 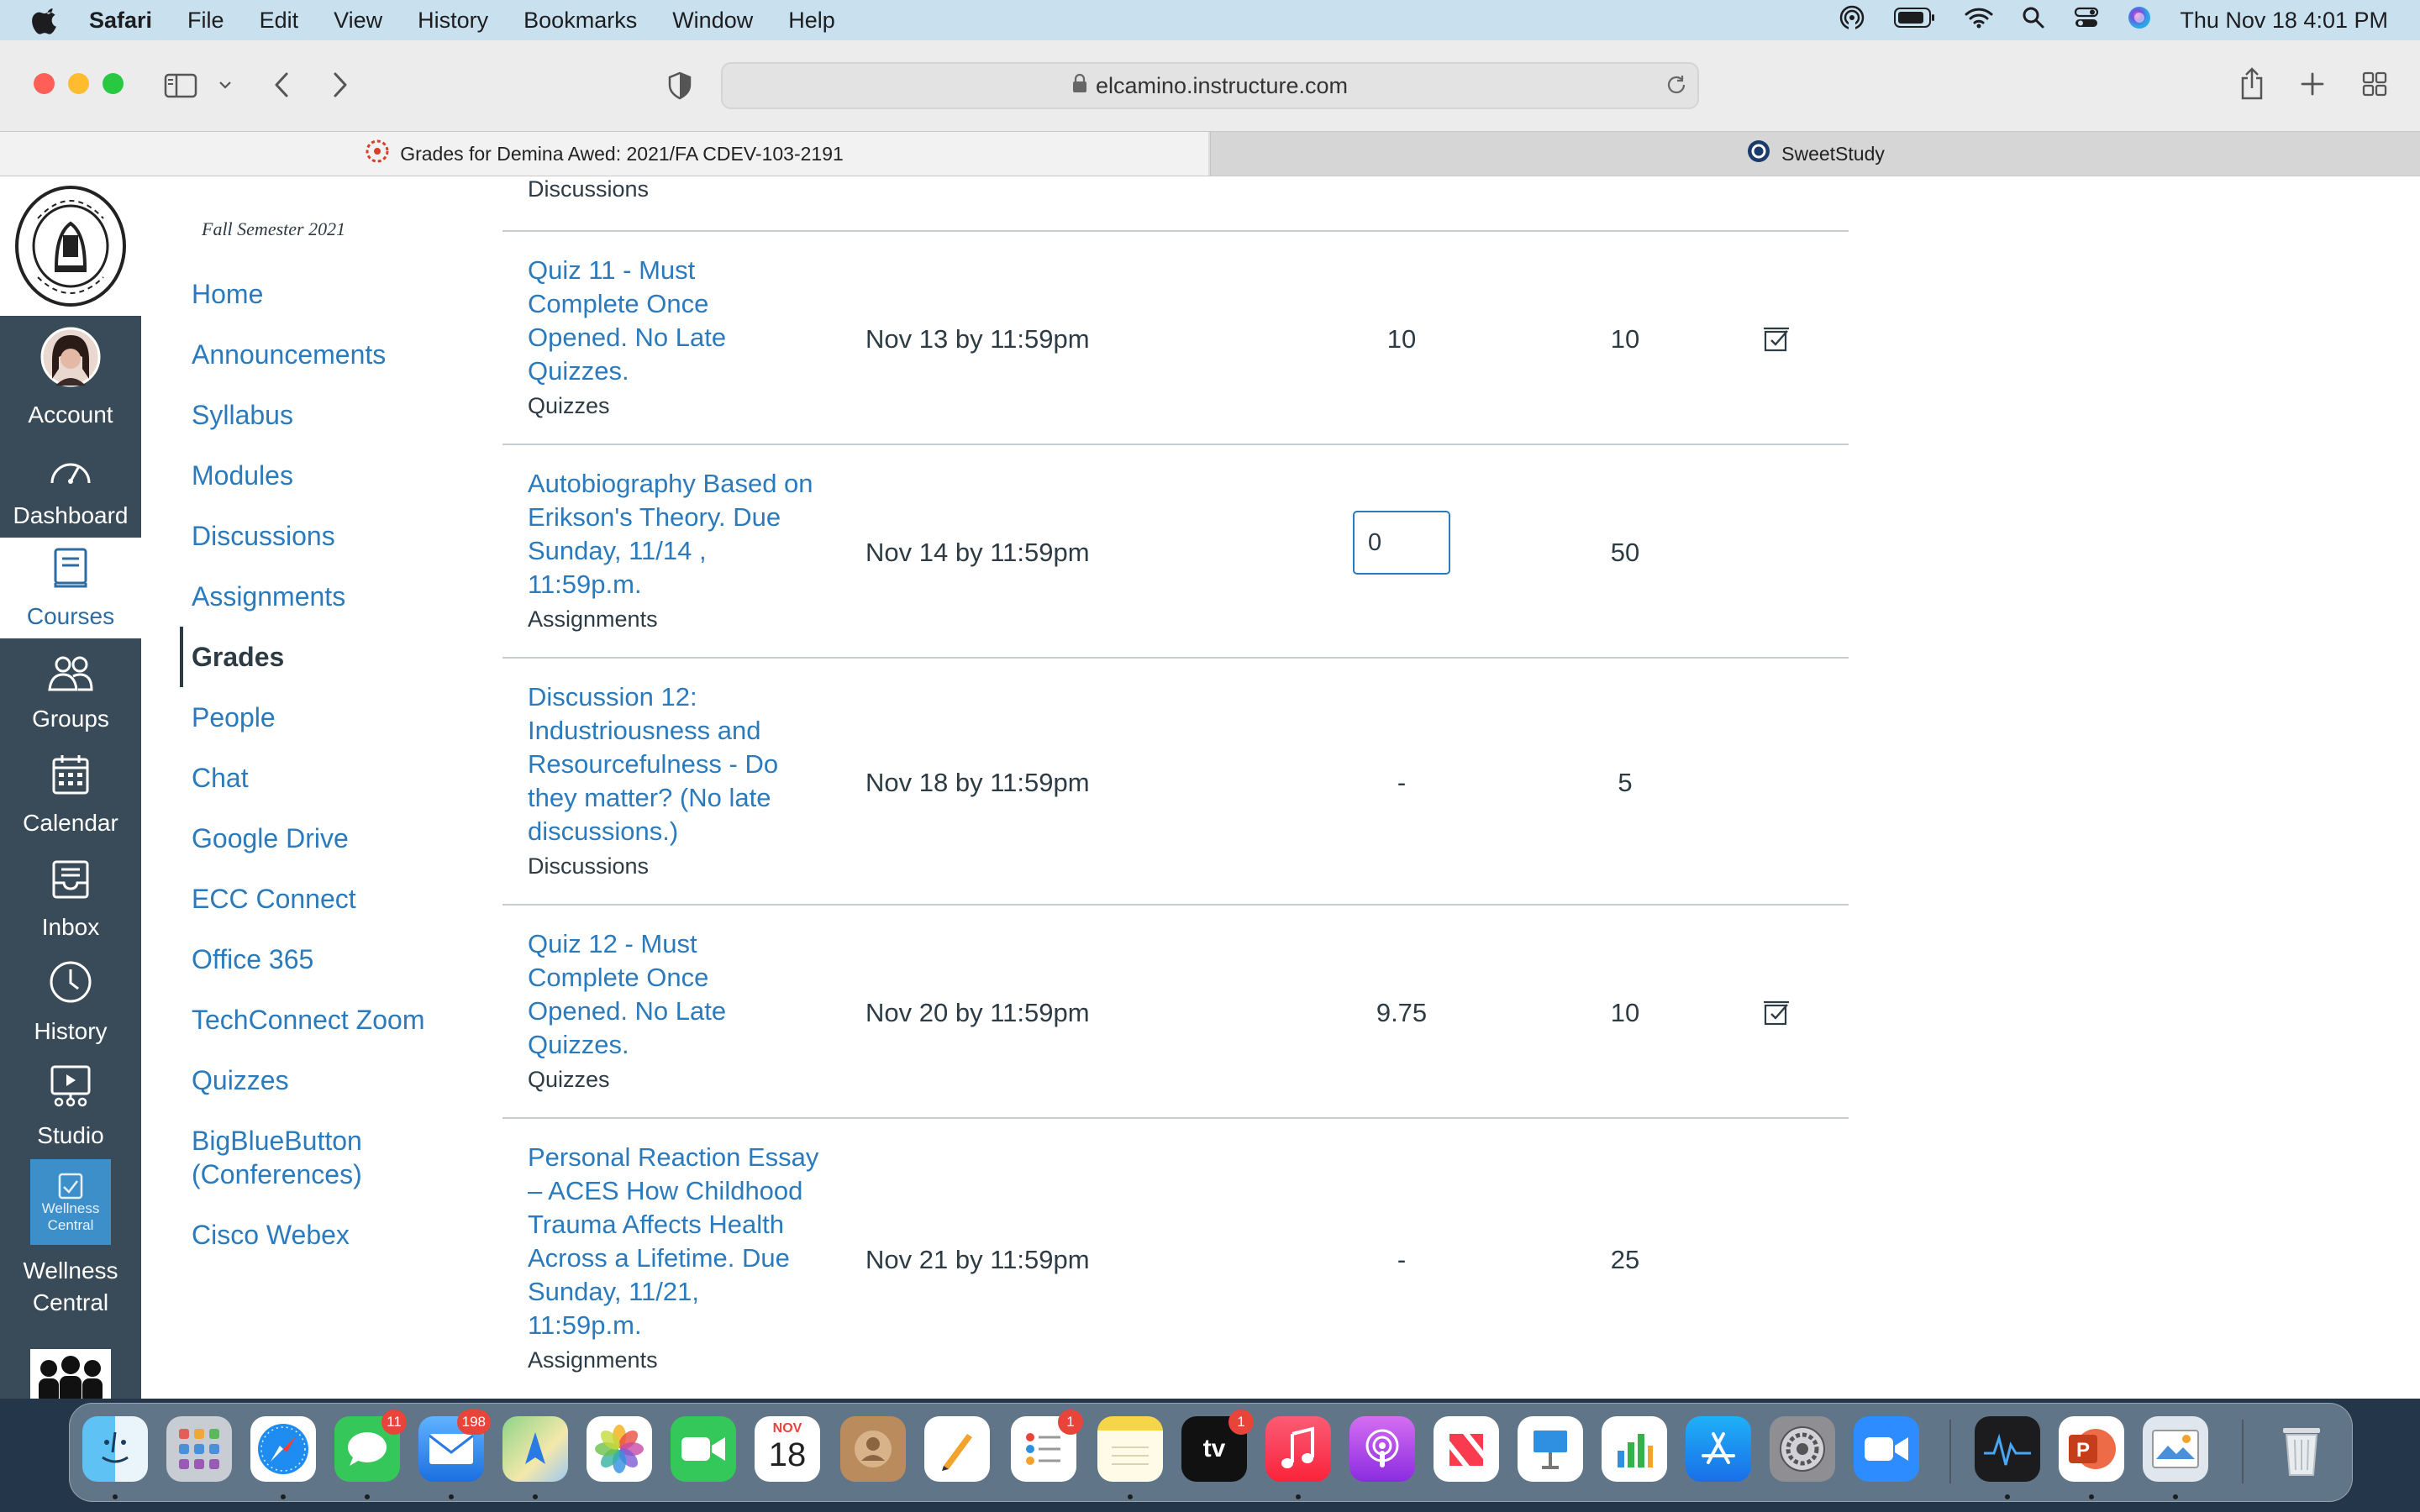 What do you see at coordinates (2175, 1449) in the screenshot?
I see `preview-icon` at bounding box center [2175, 1449].